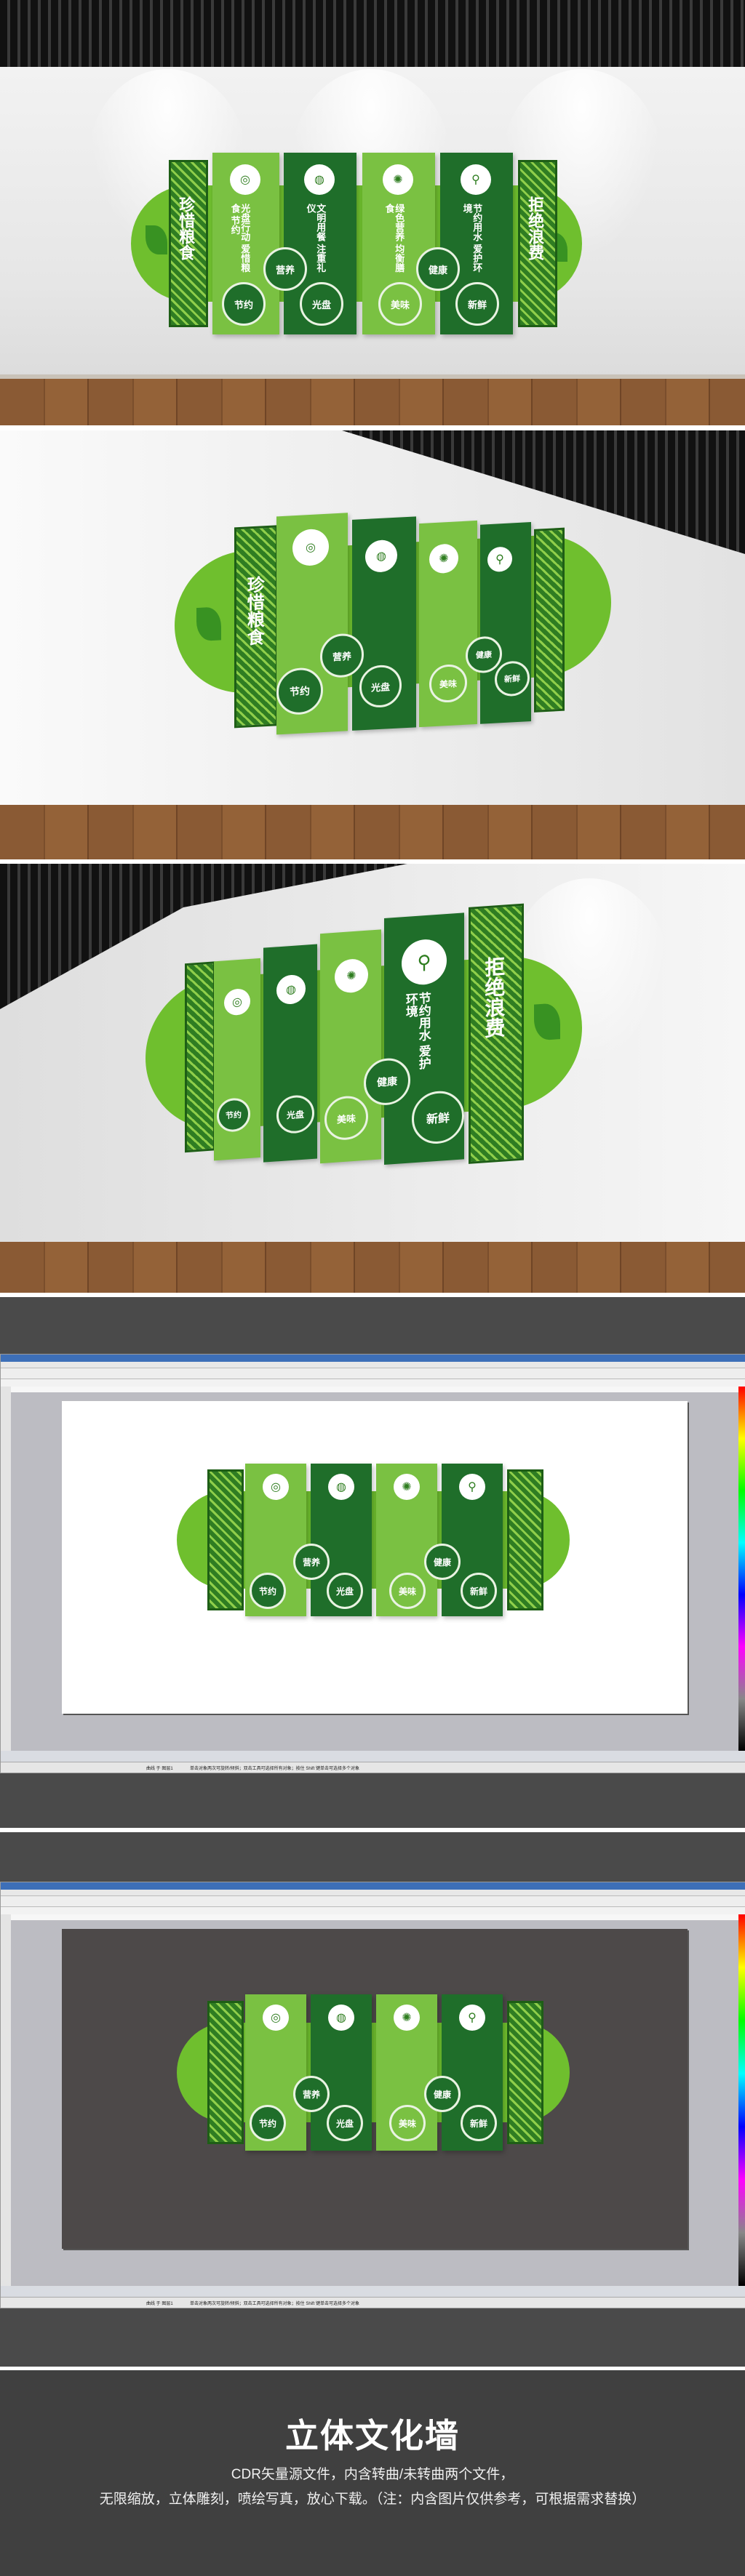 The height and width of the screenshot is (2576, 745). I want to click on panel-text-1: 光盘行动 爱惜粮食 节约, so click(240, 238).